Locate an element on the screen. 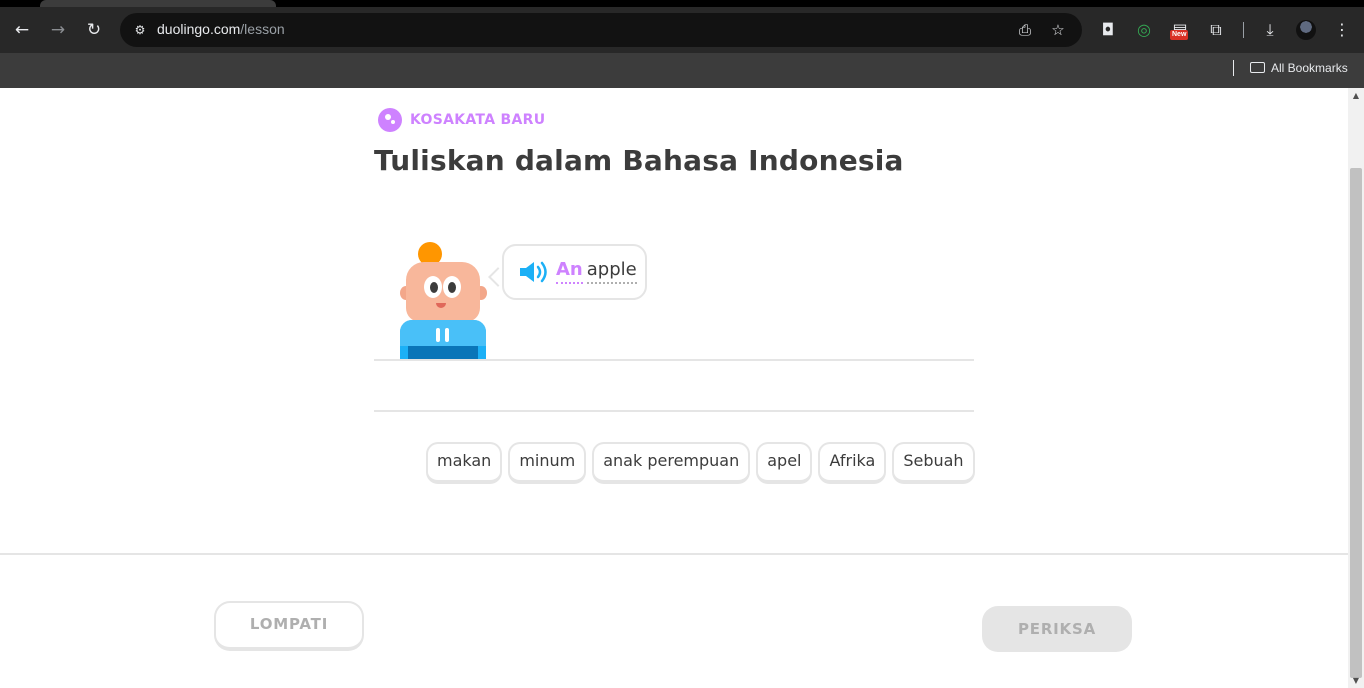  scroll-up-icon: ▲ is located at coordinates (1356, 96).